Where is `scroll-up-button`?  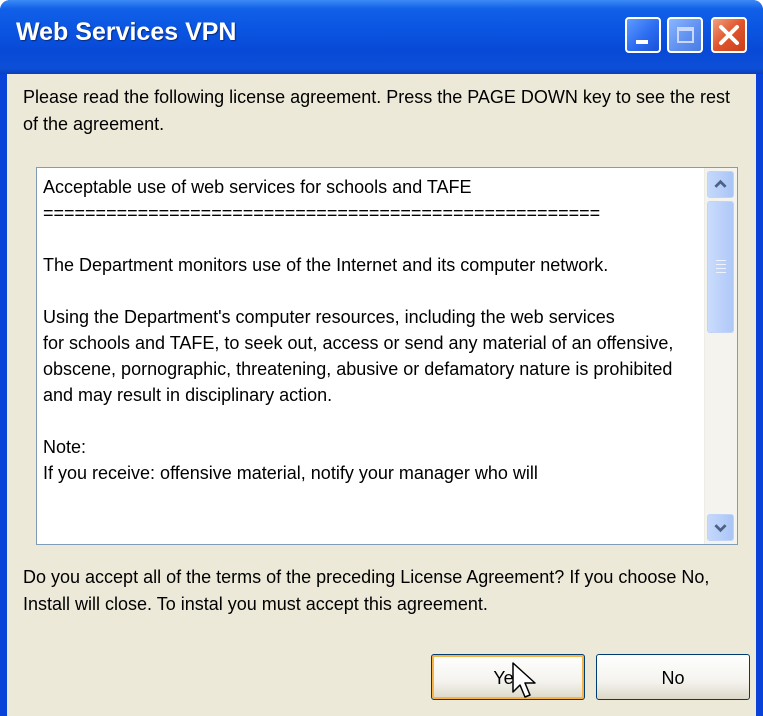 scroll-up-button is located at coordinates (720, 184).